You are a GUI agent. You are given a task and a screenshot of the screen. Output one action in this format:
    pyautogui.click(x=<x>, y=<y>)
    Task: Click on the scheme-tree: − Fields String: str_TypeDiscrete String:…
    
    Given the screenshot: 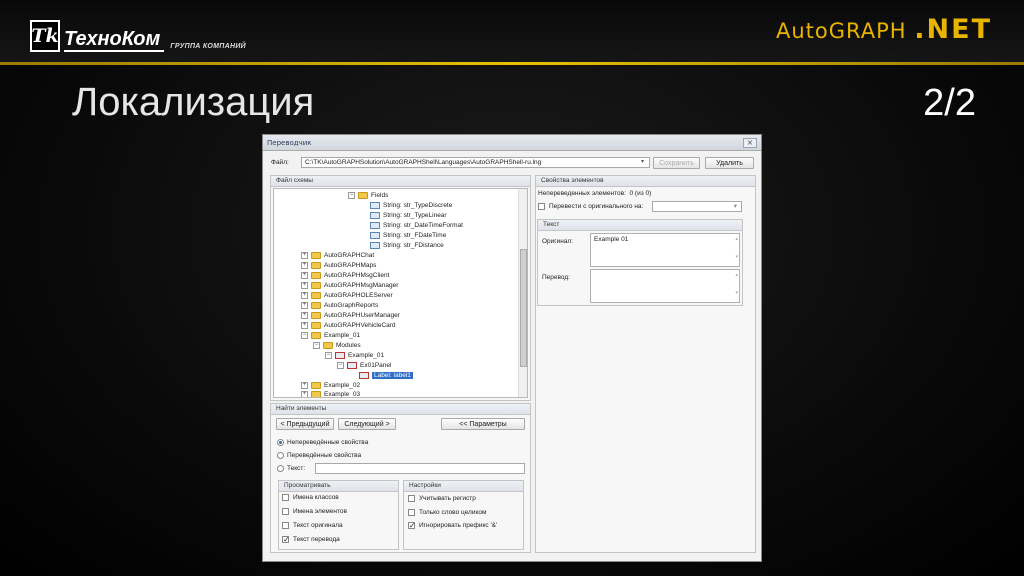 What is the action you would take?
    pyautogui.click(x=400, y=293)
    